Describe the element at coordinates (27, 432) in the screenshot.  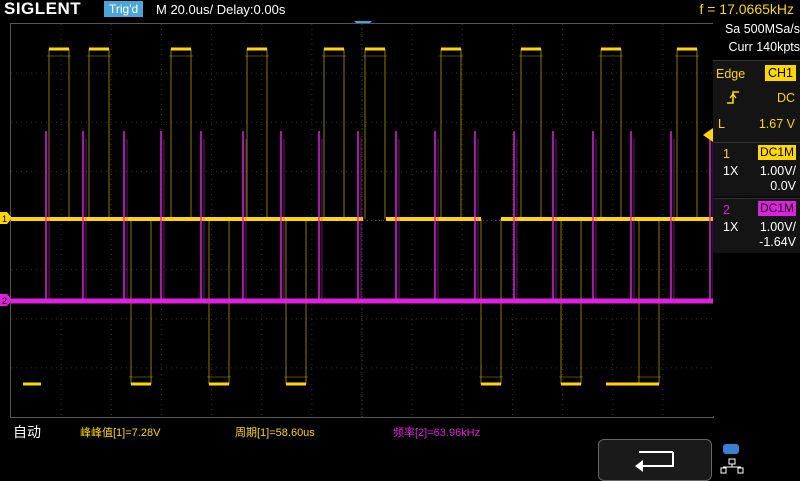
I see `trigger-mode: 自动` at that location.